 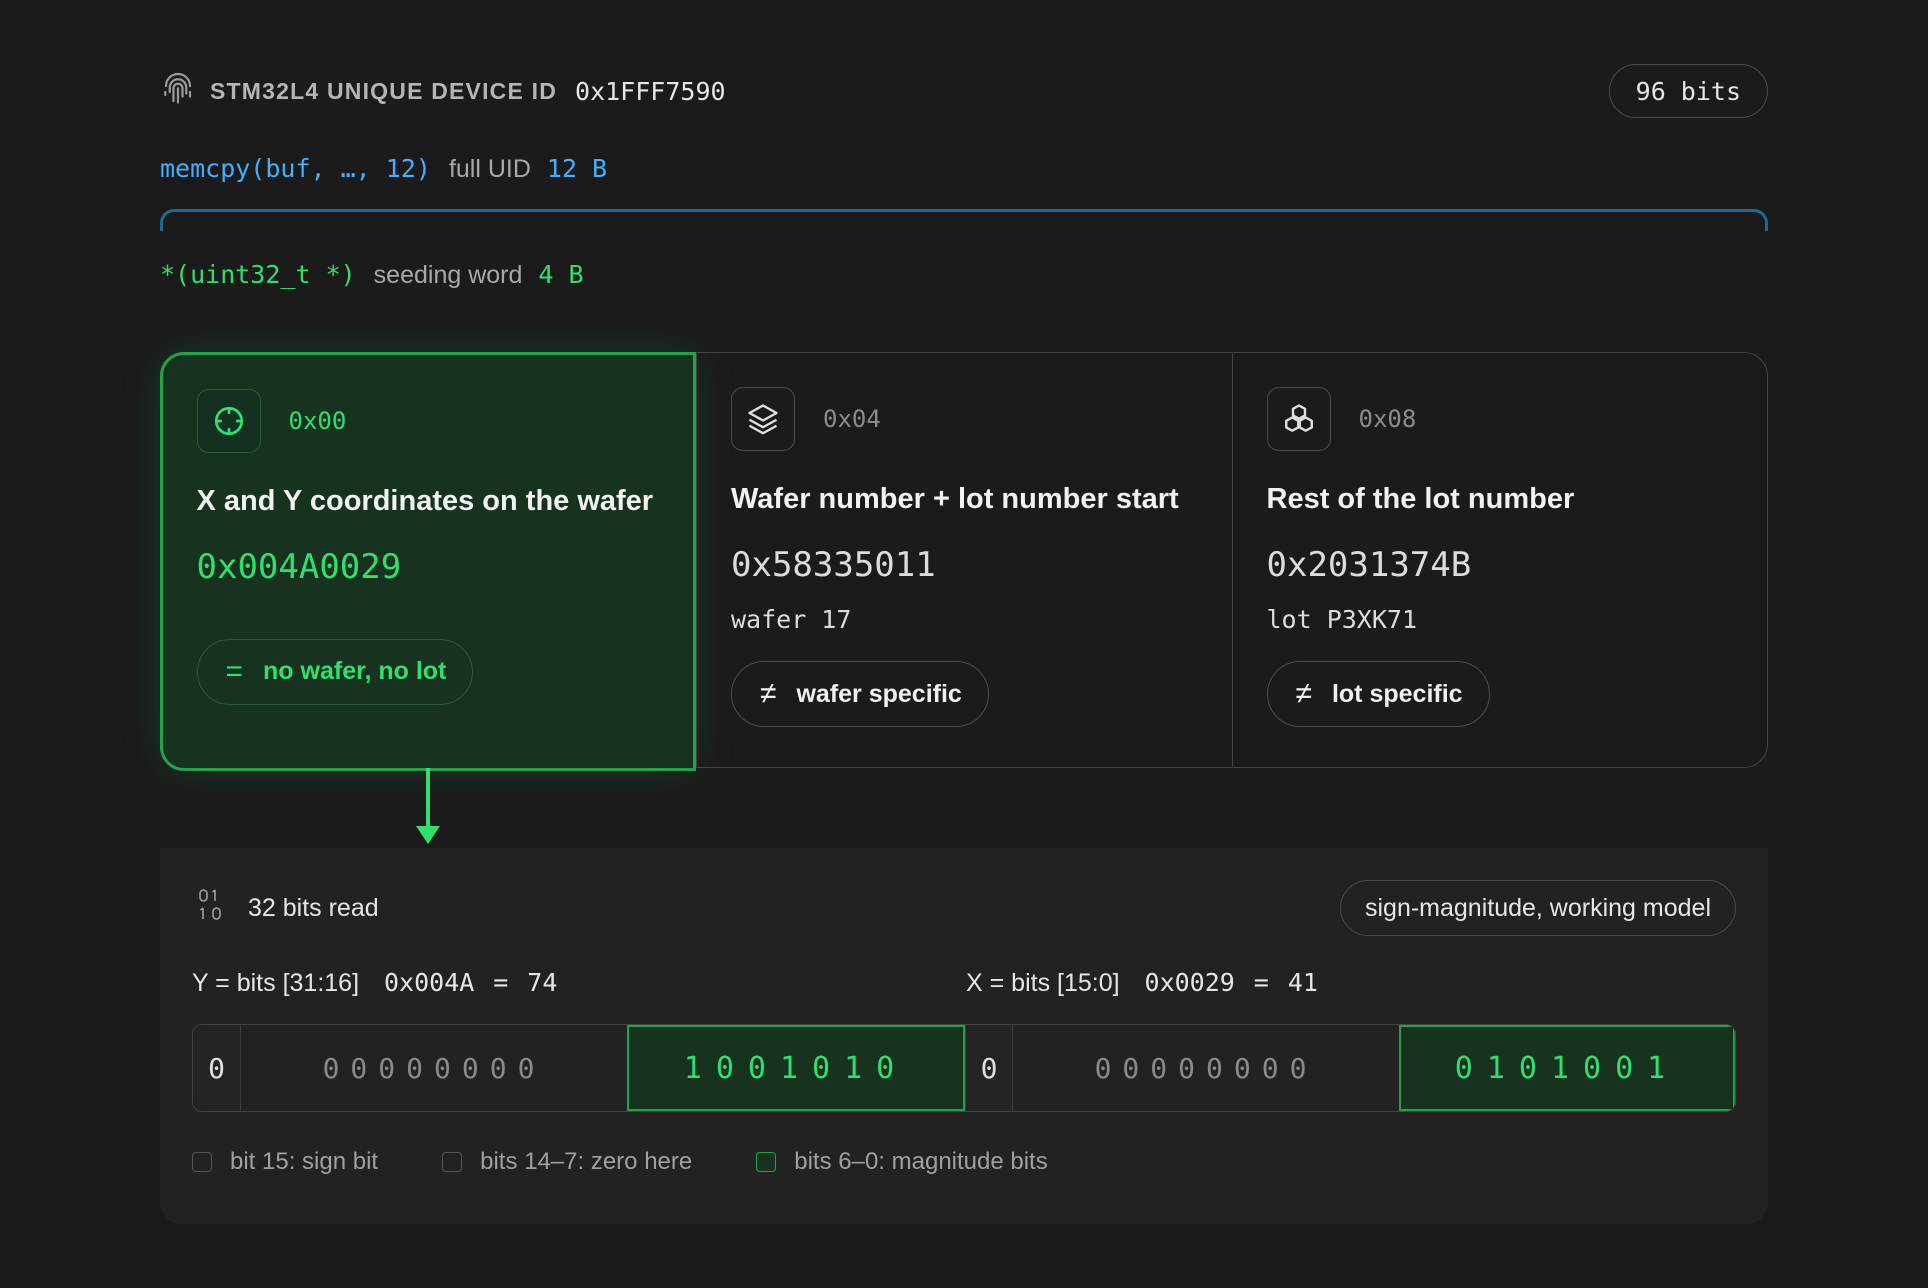 What do you see at coordinates (766, 1162) in the screenshot?
I see `legend-swatch-magnitude` at bounding box center [766, 1162].